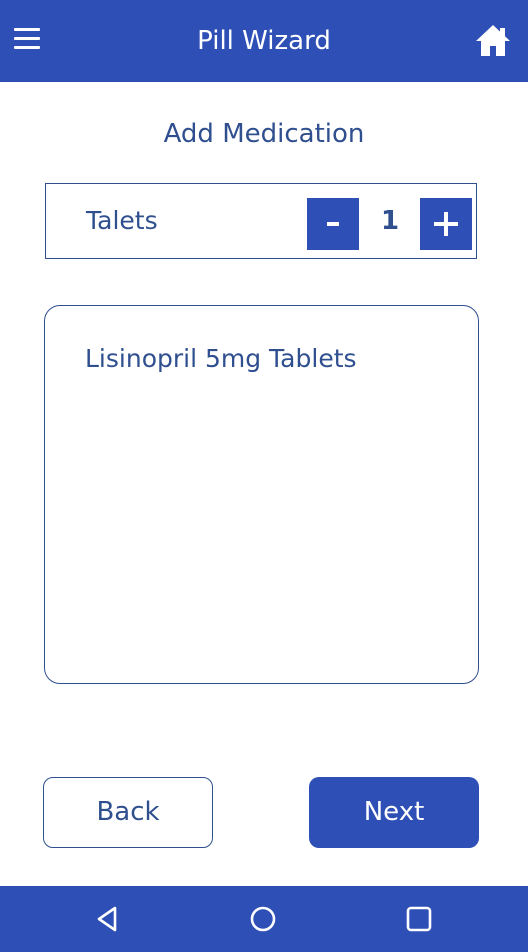 This screenshot has width=528, height=952. Describe the element at coordinates (390, 221) in the screenshot. I see `quantity-value: 1` at that location.